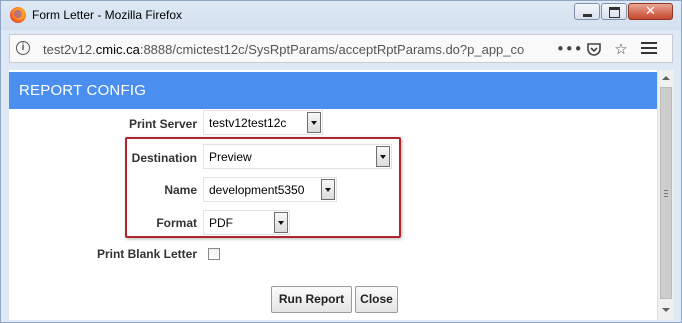 This screenshot has height=323, width=682. What do you see at coordinates (248, 123) in the screenshot?
I see `print-server-value: testv12test12c` at bounding box center [248, 123].